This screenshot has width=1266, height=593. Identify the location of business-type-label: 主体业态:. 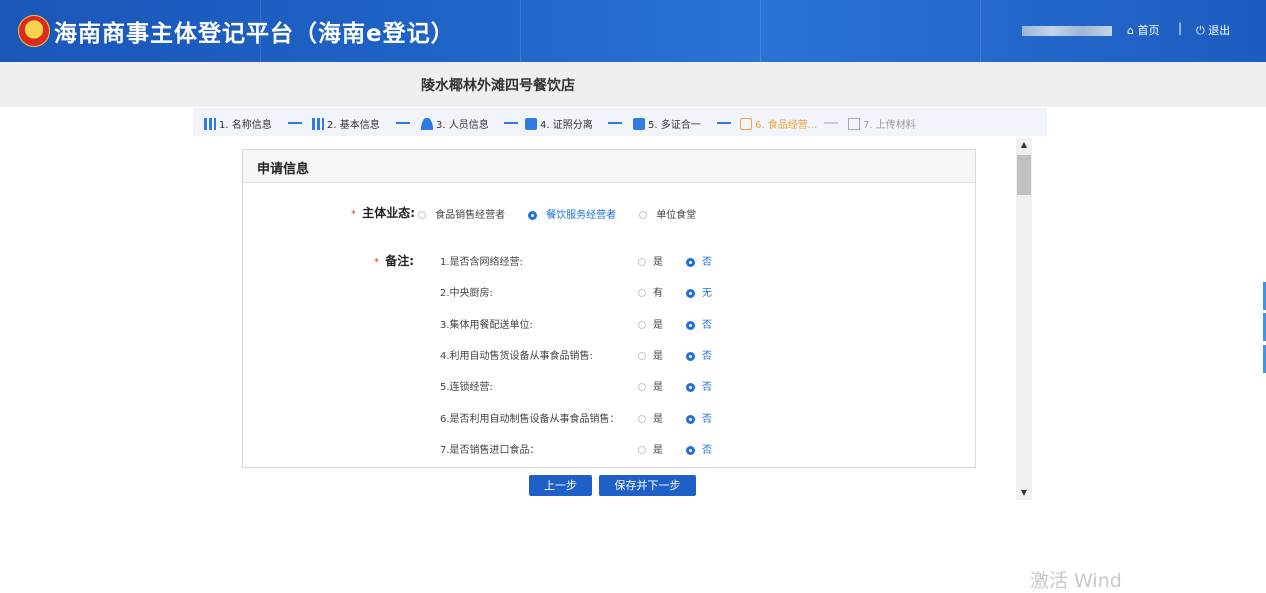
(388, 213).